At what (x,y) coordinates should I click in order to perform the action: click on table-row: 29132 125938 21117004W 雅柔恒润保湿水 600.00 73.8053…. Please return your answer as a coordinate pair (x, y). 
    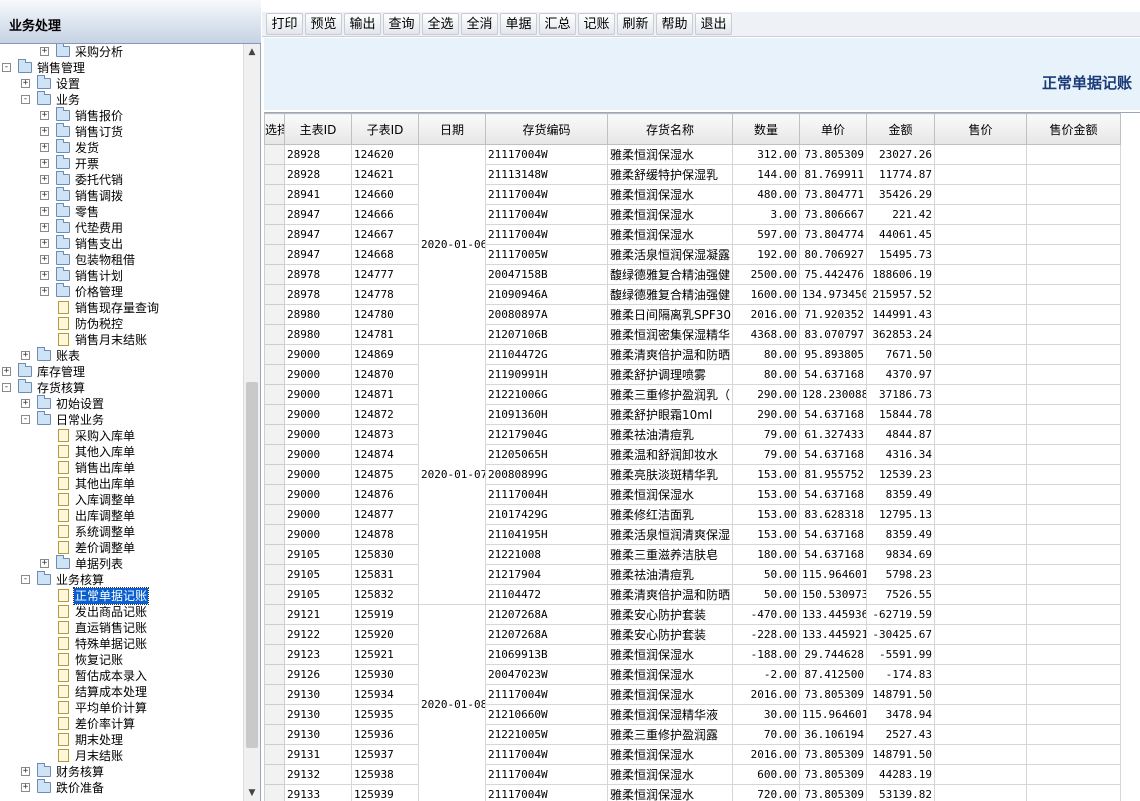
    Looking at the image, I should click on (692, 774).